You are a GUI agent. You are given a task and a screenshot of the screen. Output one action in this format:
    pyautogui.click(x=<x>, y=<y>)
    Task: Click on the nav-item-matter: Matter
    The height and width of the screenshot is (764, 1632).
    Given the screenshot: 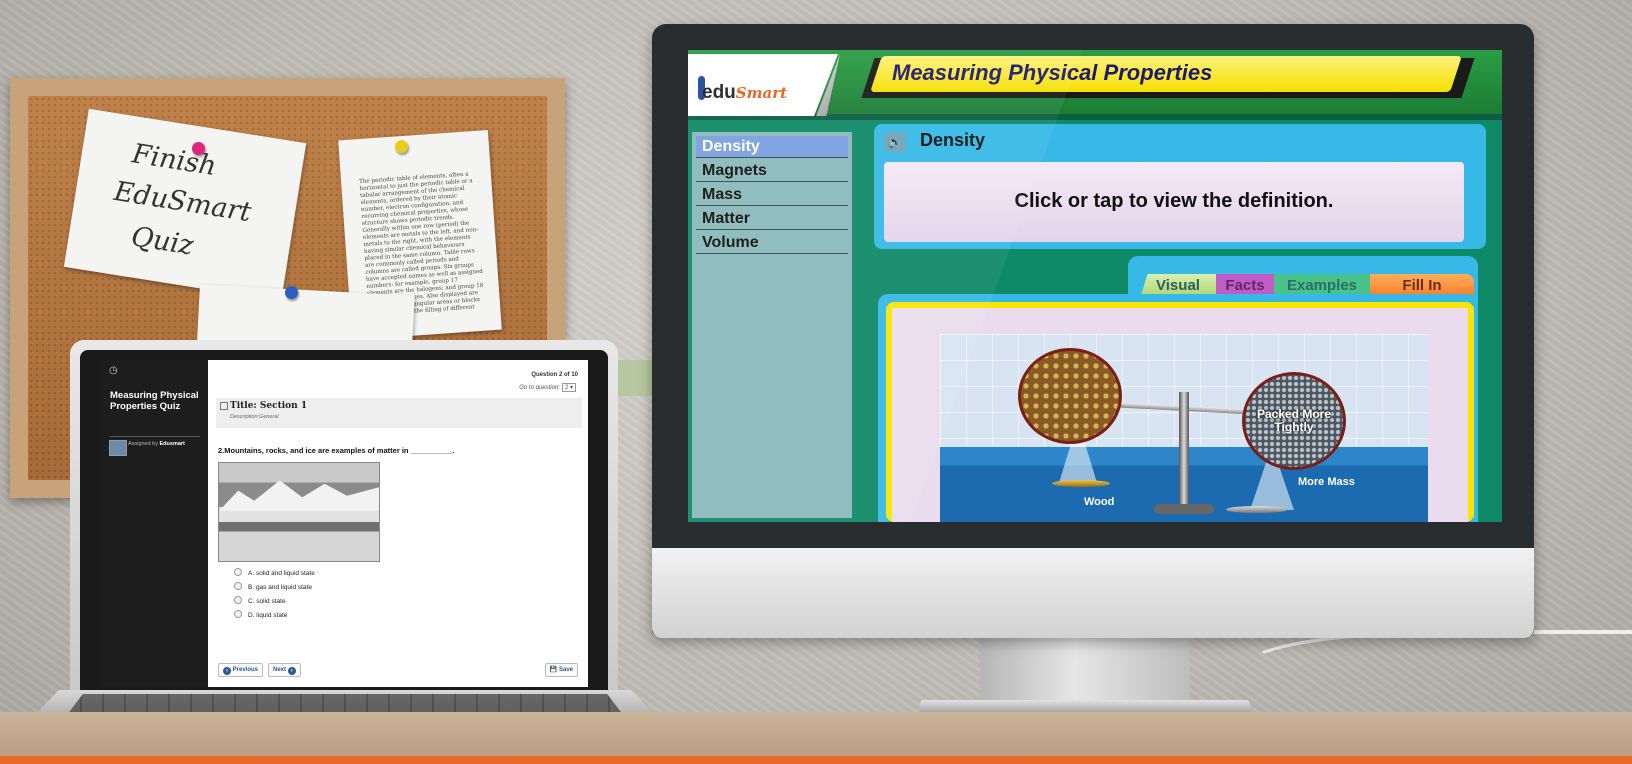 What is the action you would take?
    pyautogui.click(x=772, y=219)
    